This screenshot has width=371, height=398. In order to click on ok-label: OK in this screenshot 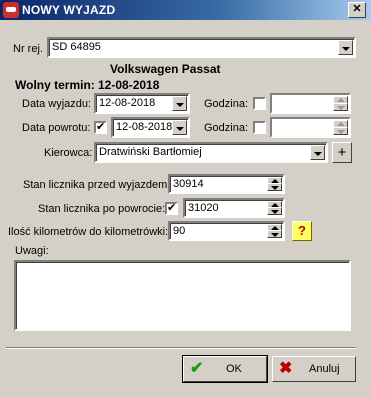, I will do `click(234, 369)`.